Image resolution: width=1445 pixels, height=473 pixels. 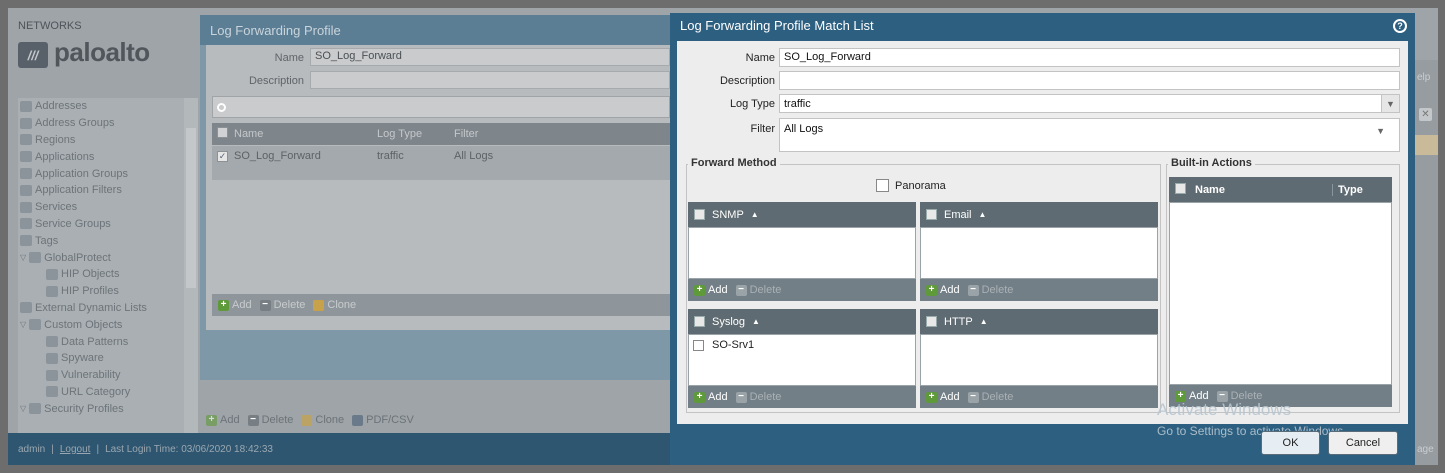 What do you see at coordinates (490, 80) in the screenshot?
I see `lfp-description-field` at bounding box center [490, 80].